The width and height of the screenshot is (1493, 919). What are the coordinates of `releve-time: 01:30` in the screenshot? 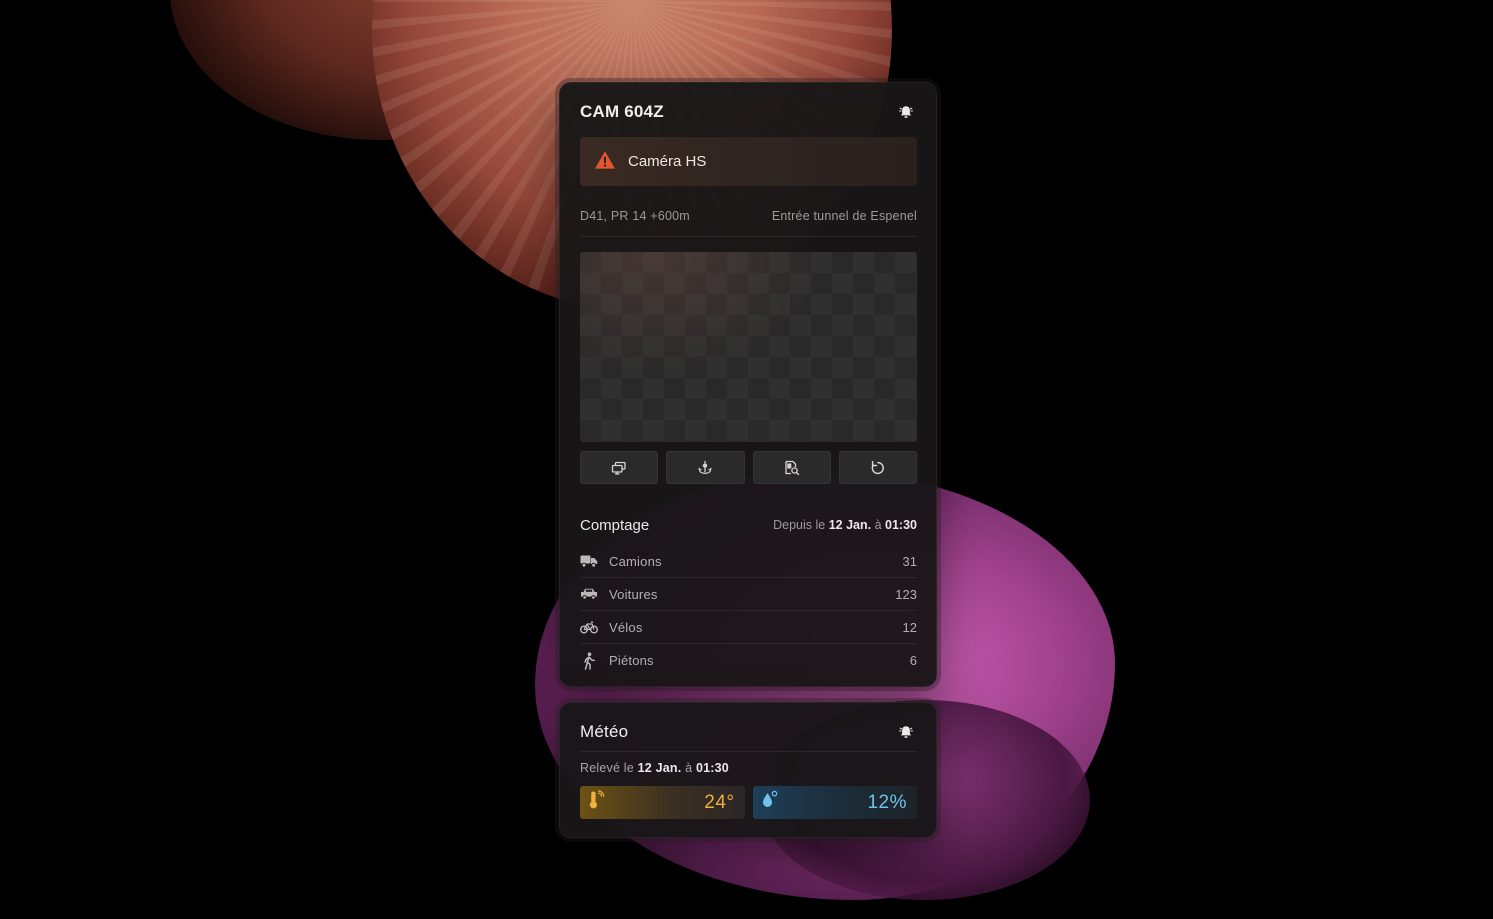 It's located at (712, 768).